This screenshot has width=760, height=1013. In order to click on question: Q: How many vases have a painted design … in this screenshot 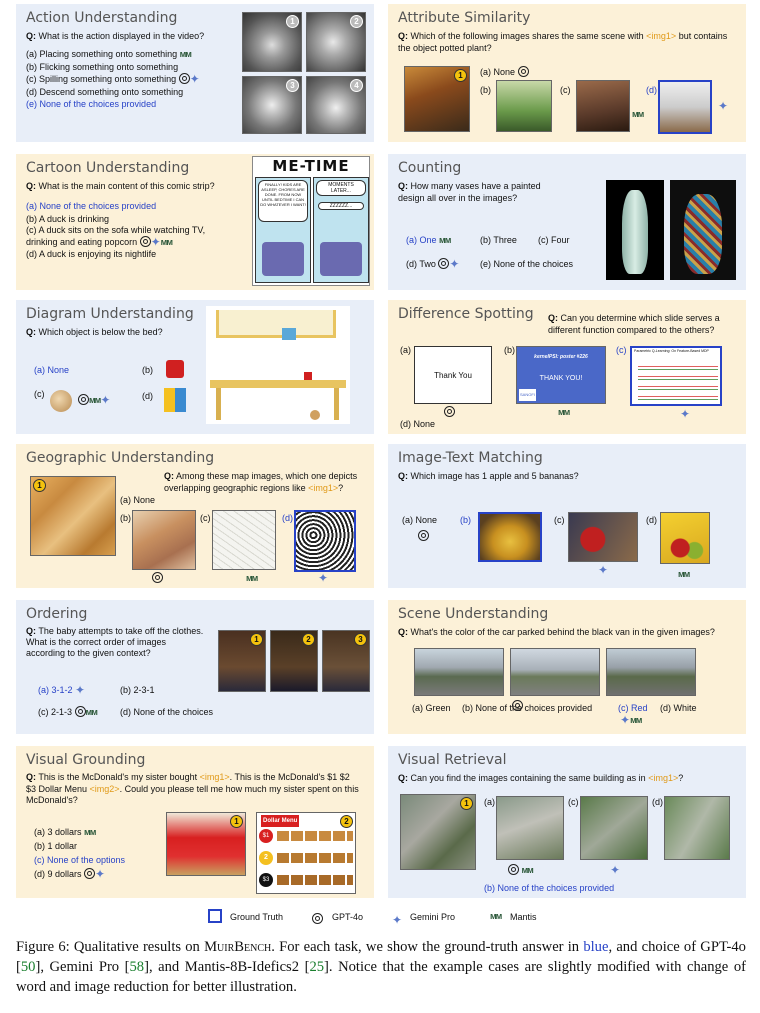, I will do `click(469, 192)`.